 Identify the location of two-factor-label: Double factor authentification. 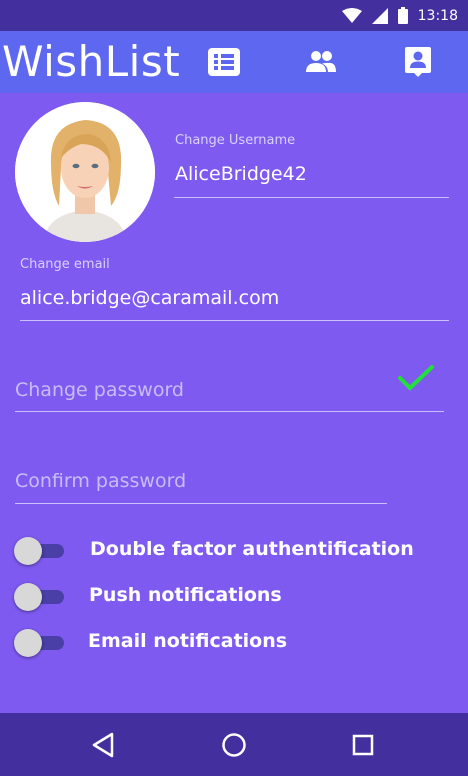
(252, 549).